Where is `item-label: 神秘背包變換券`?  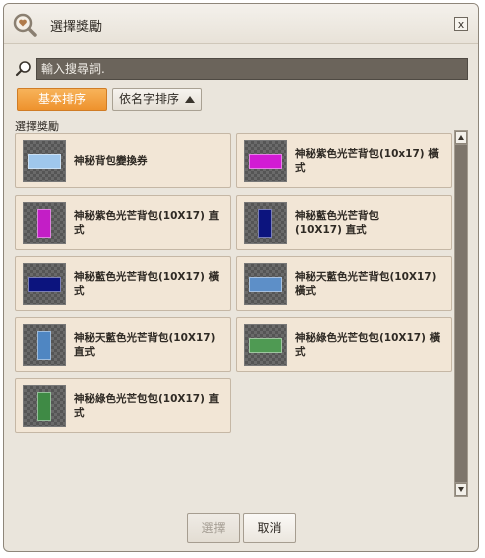
item-label: 神秘背包變換券 is located at coordinates (111, 160).